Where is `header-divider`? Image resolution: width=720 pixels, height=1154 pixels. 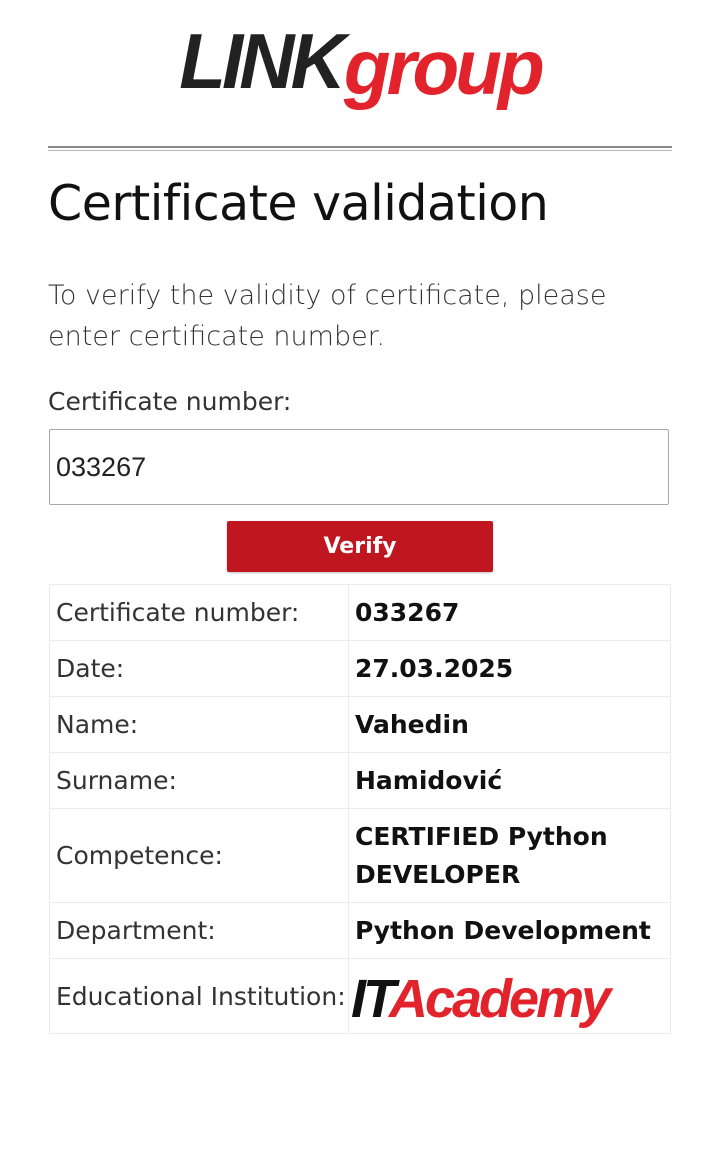
header-divider is located at coordinates (360, 148).